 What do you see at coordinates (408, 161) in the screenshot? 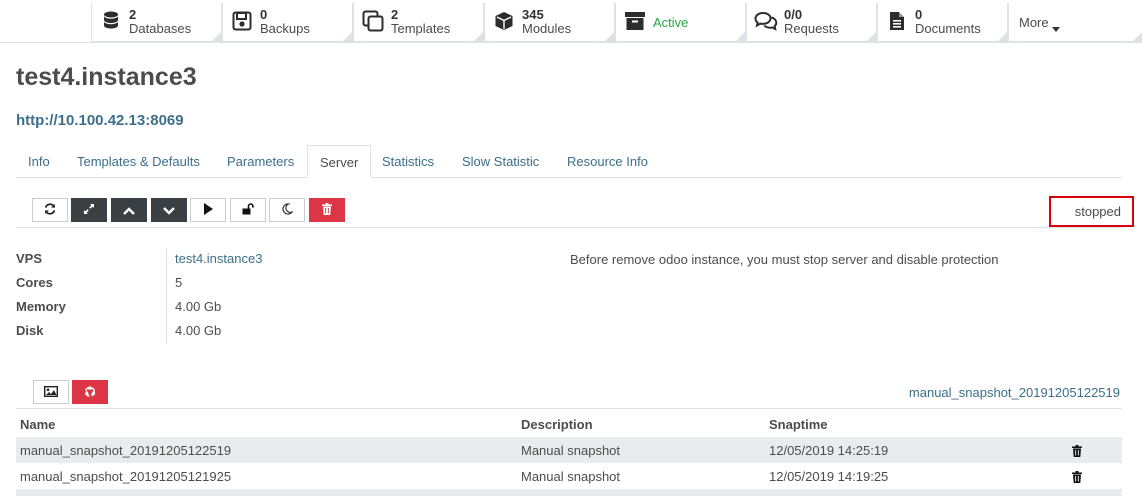
I see `tab-statistics: Statistics` at bounding box center [408, 161].